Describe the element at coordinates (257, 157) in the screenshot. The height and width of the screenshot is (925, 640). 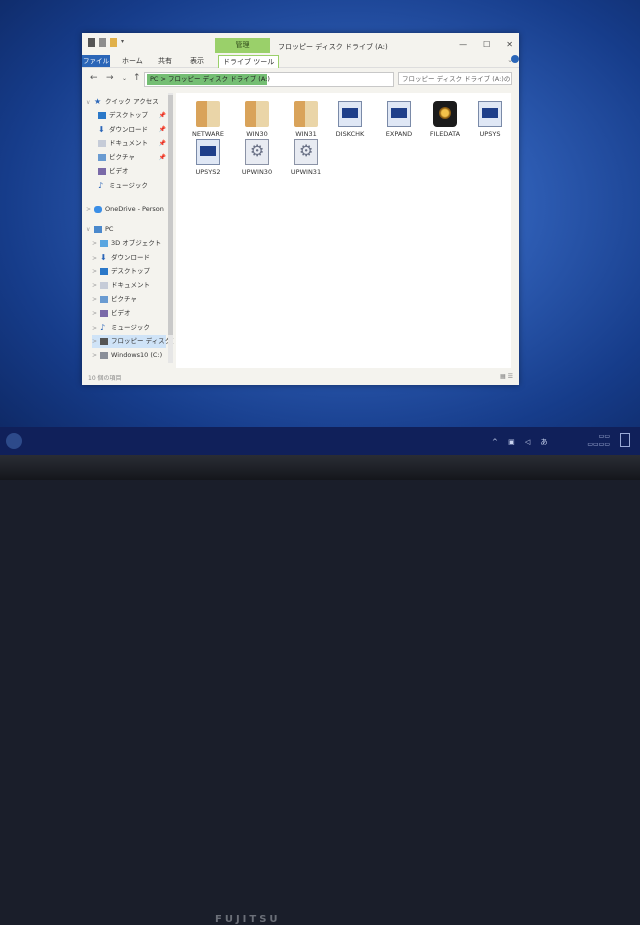
I see `file-item: UPWIN30` at that location.